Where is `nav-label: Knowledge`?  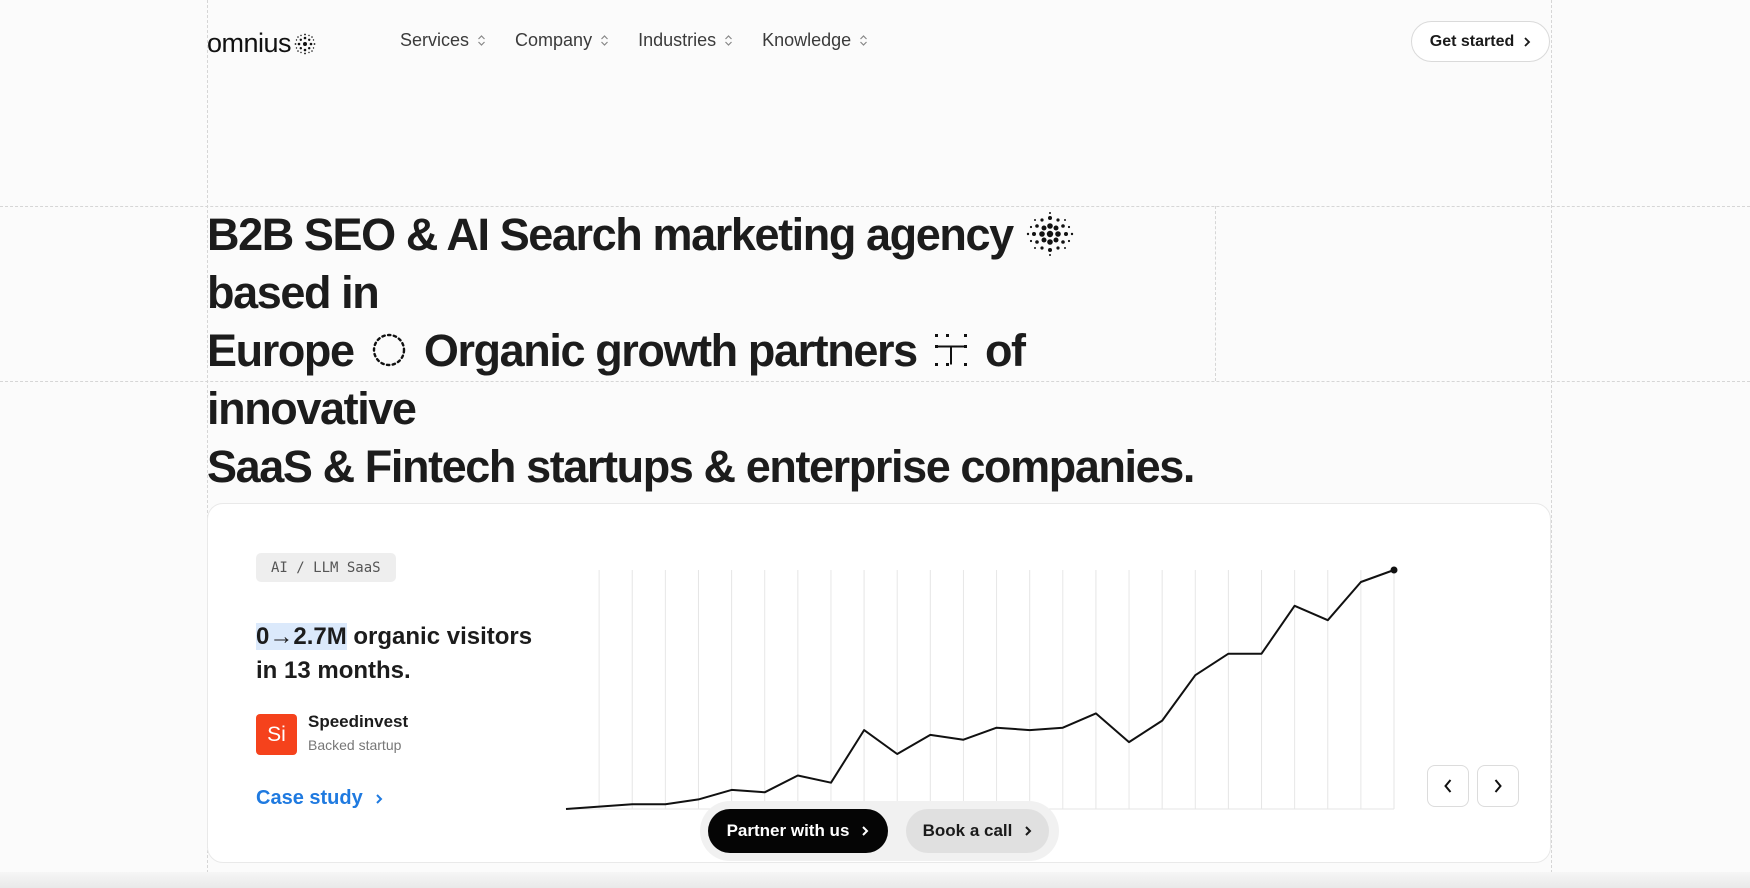
nav-label: Knowledge is located at coordinates (807, 40).